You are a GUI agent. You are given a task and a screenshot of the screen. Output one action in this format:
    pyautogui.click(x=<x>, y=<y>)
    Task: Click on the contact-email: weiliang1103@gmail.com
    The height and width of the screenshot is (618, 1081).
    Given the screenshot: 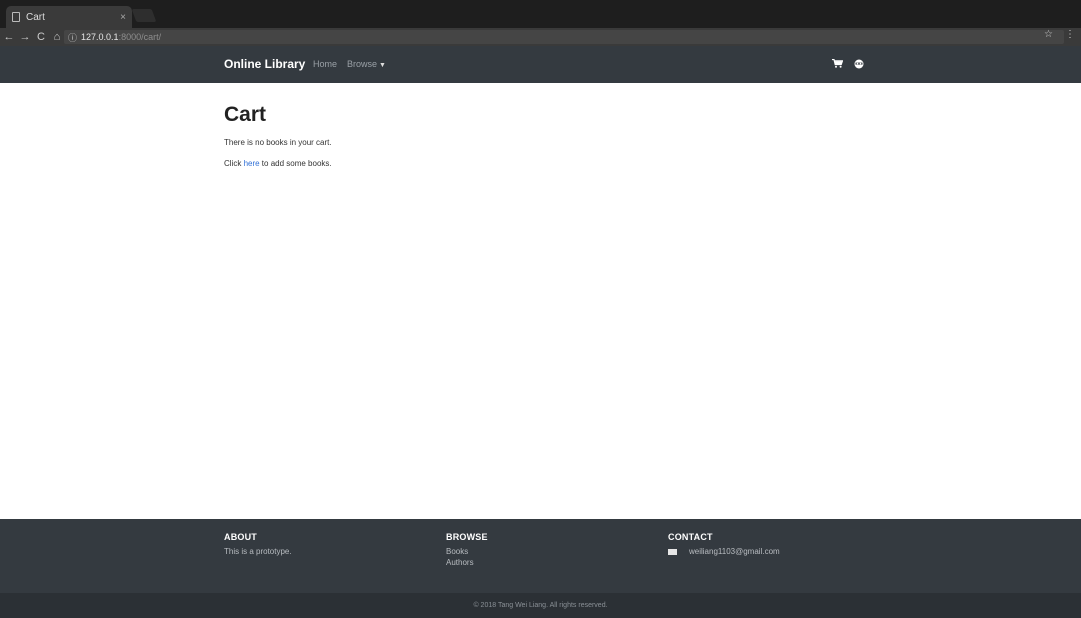 What is the action you would take?
    pyautogui.click(x=734, y=551)
    